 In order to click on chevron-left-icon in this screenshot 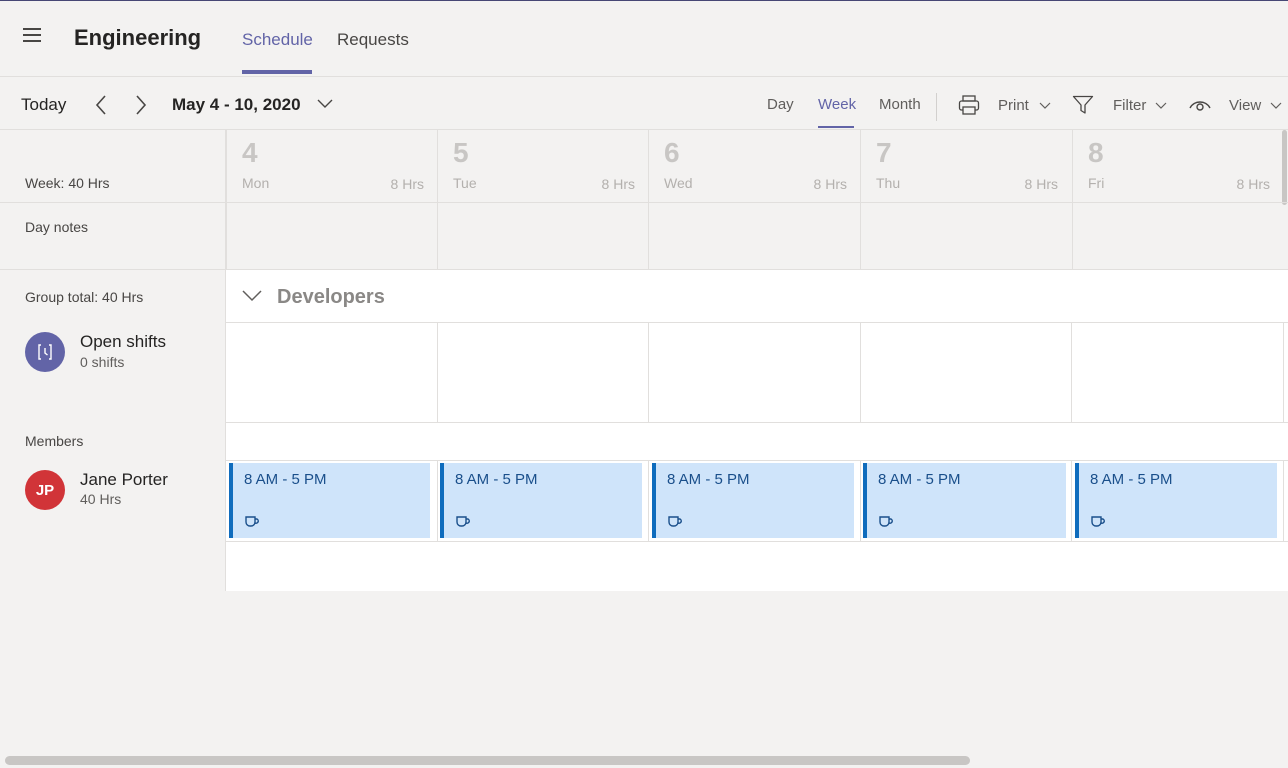, I will do `click(101, 105)`.